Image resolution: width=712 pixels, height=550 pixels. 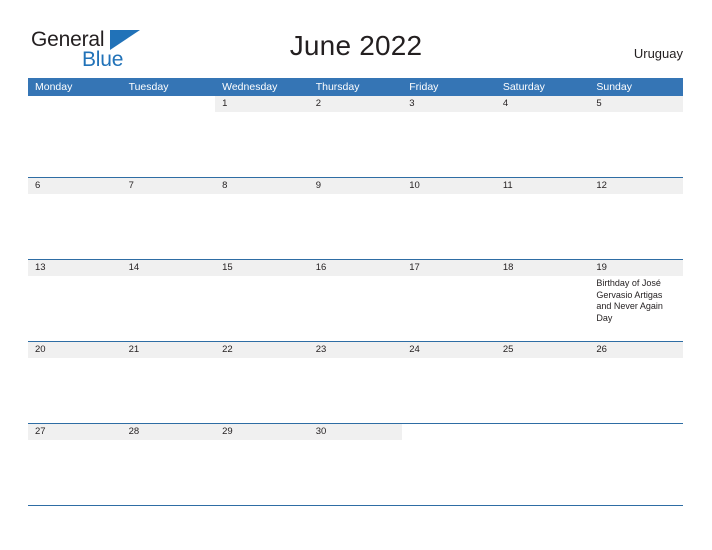 I want to click on calendar-day-cell: 25, so click(x=542, y=382).